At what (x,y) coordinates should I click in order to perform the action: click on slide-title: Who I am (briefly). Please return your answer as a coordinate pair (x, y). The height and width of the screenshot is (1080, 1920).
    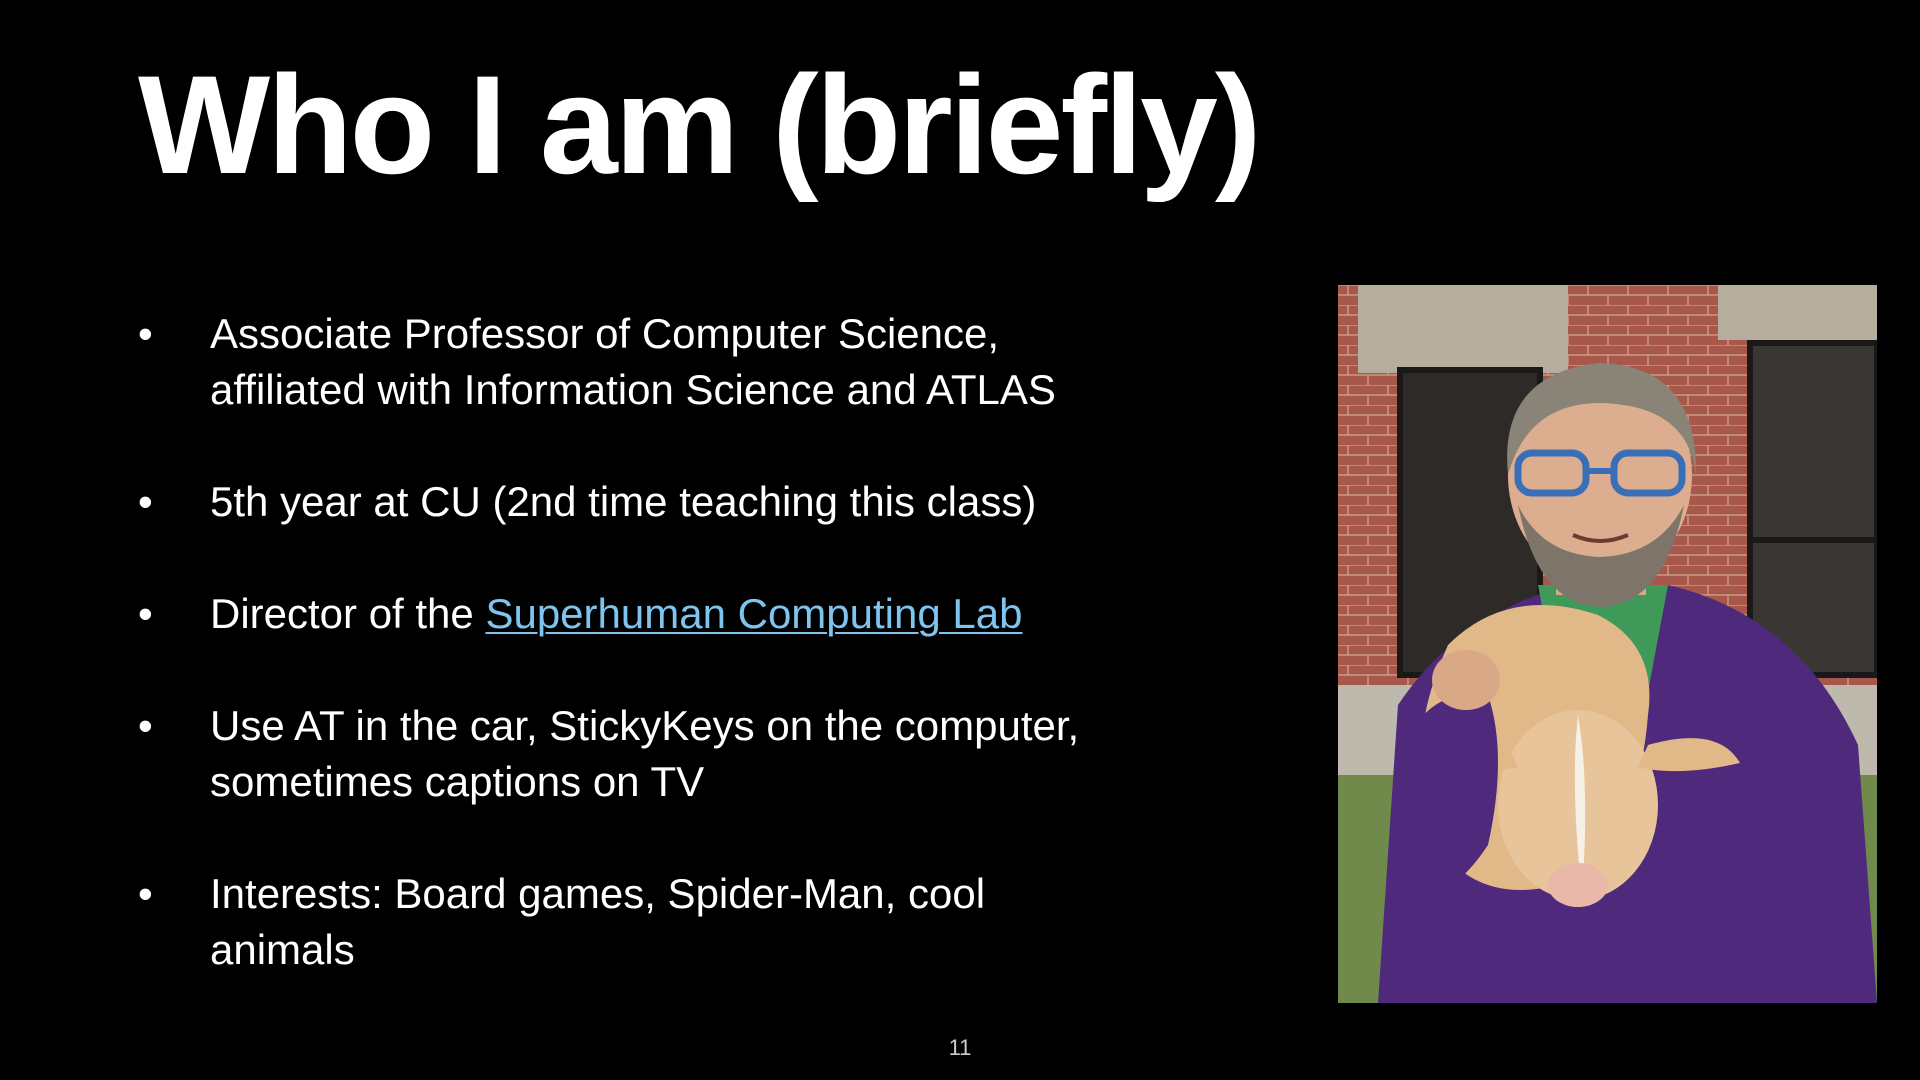
    Looking at the image, I should click on (699, 124).